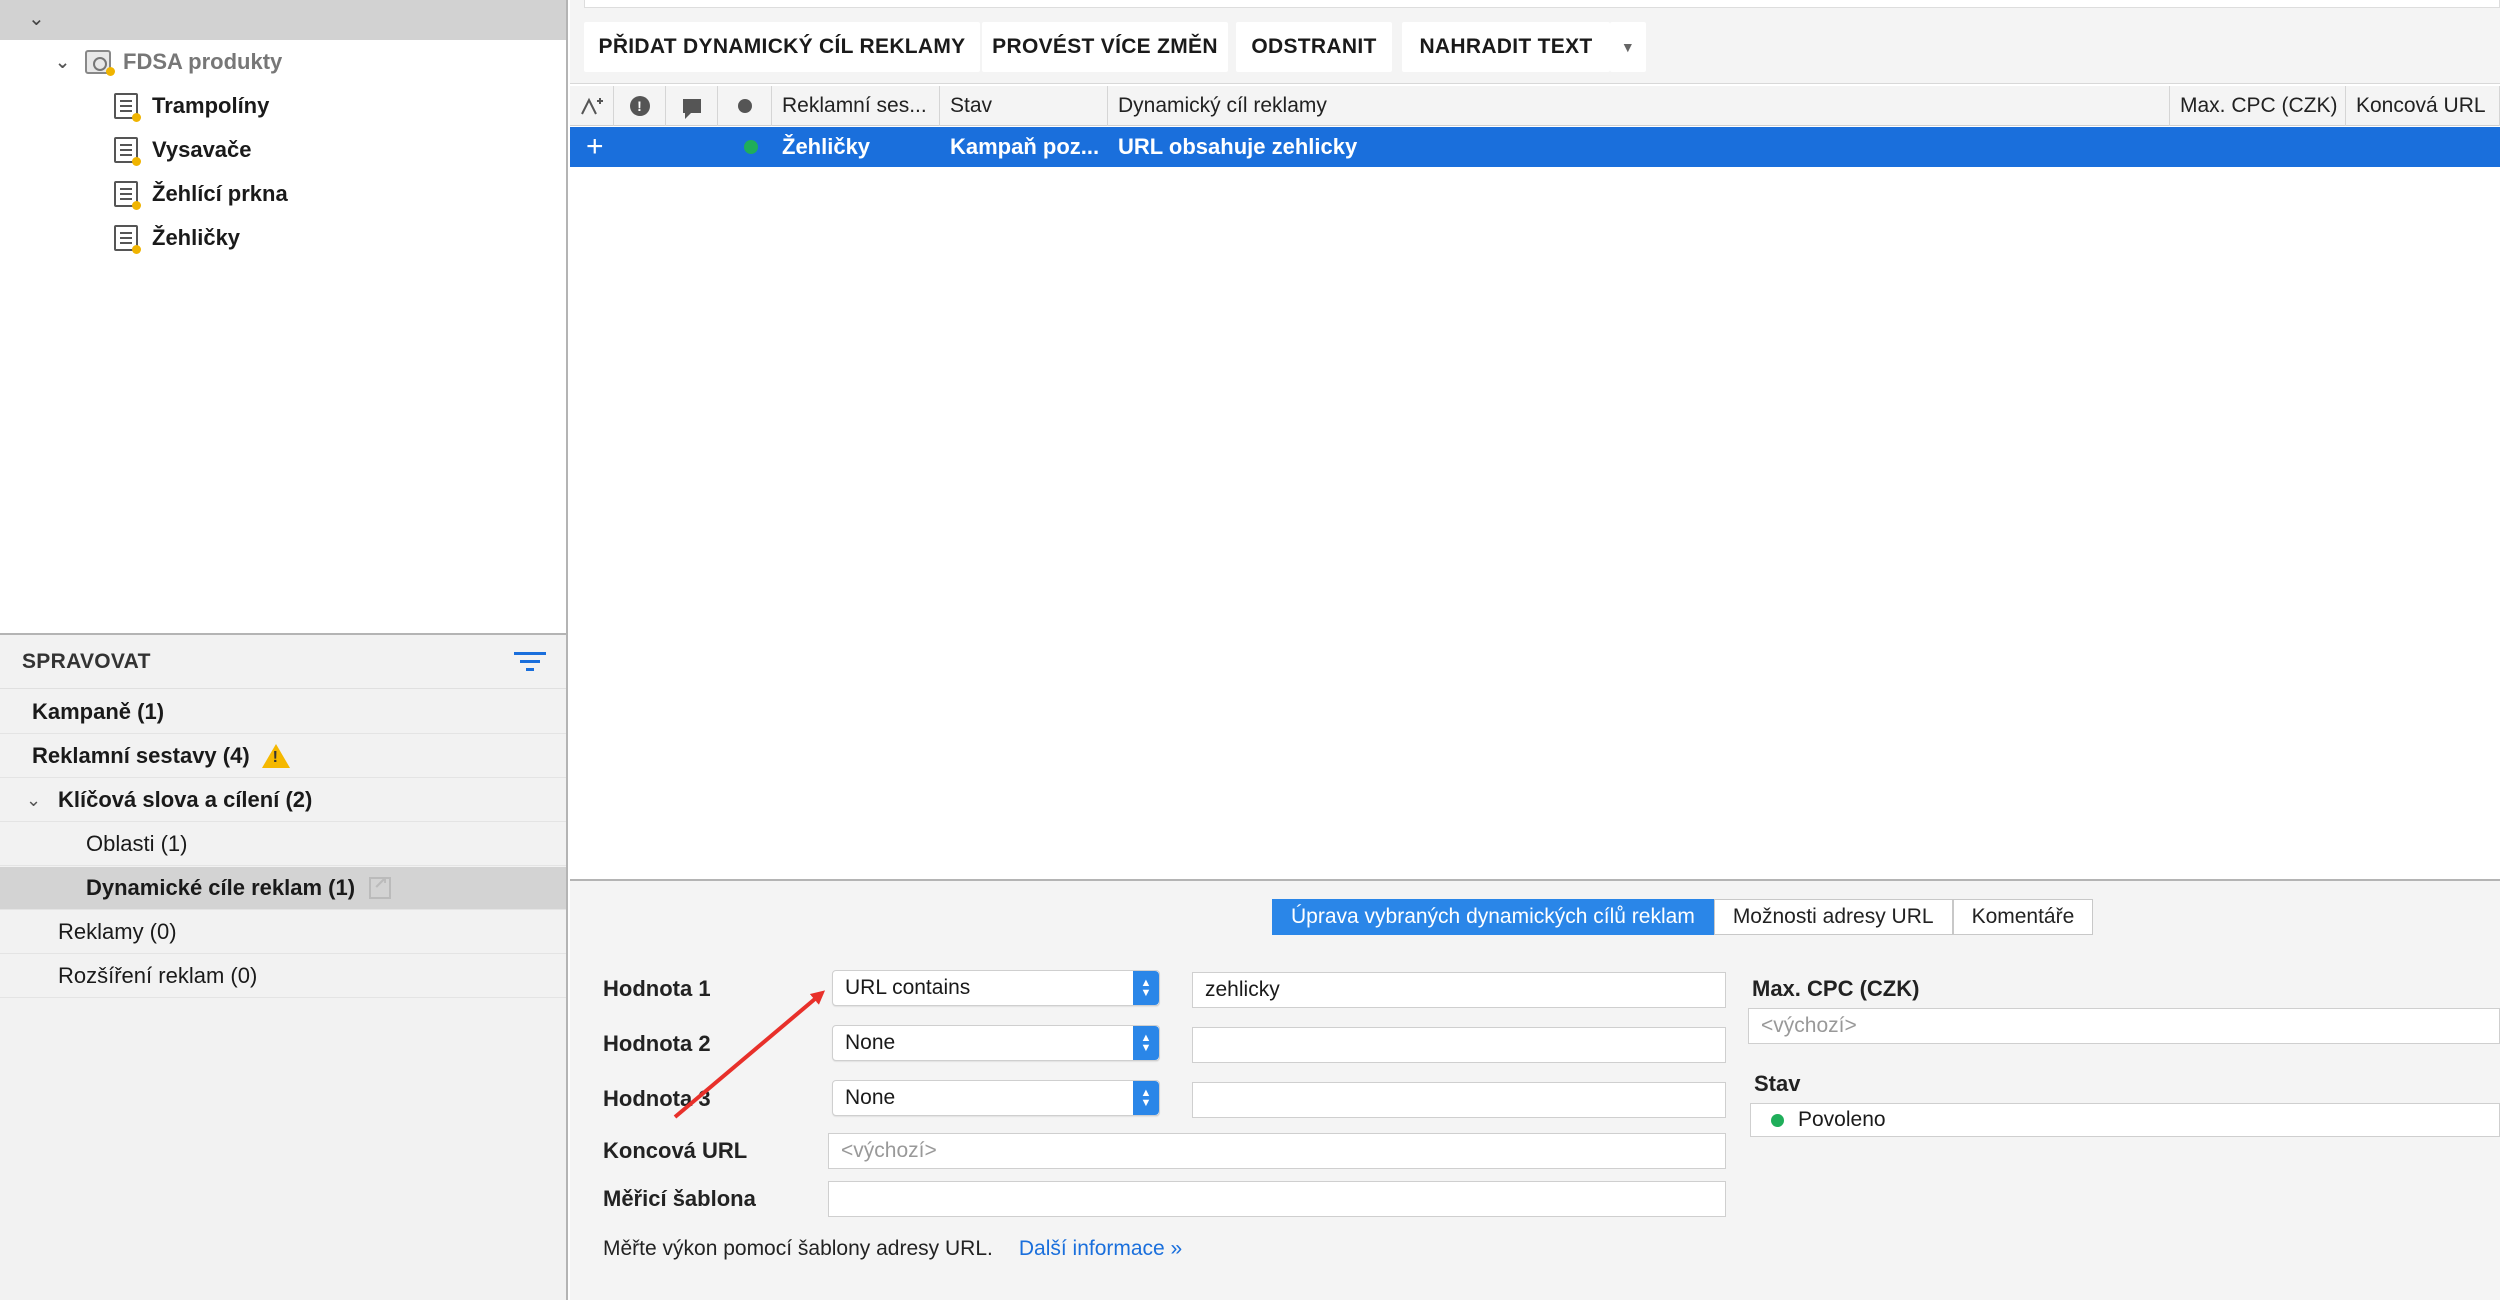 This screenshot has width=2500, height=1300. I want to click on value3-select: None ▲ ▼, so click(996, 1098).